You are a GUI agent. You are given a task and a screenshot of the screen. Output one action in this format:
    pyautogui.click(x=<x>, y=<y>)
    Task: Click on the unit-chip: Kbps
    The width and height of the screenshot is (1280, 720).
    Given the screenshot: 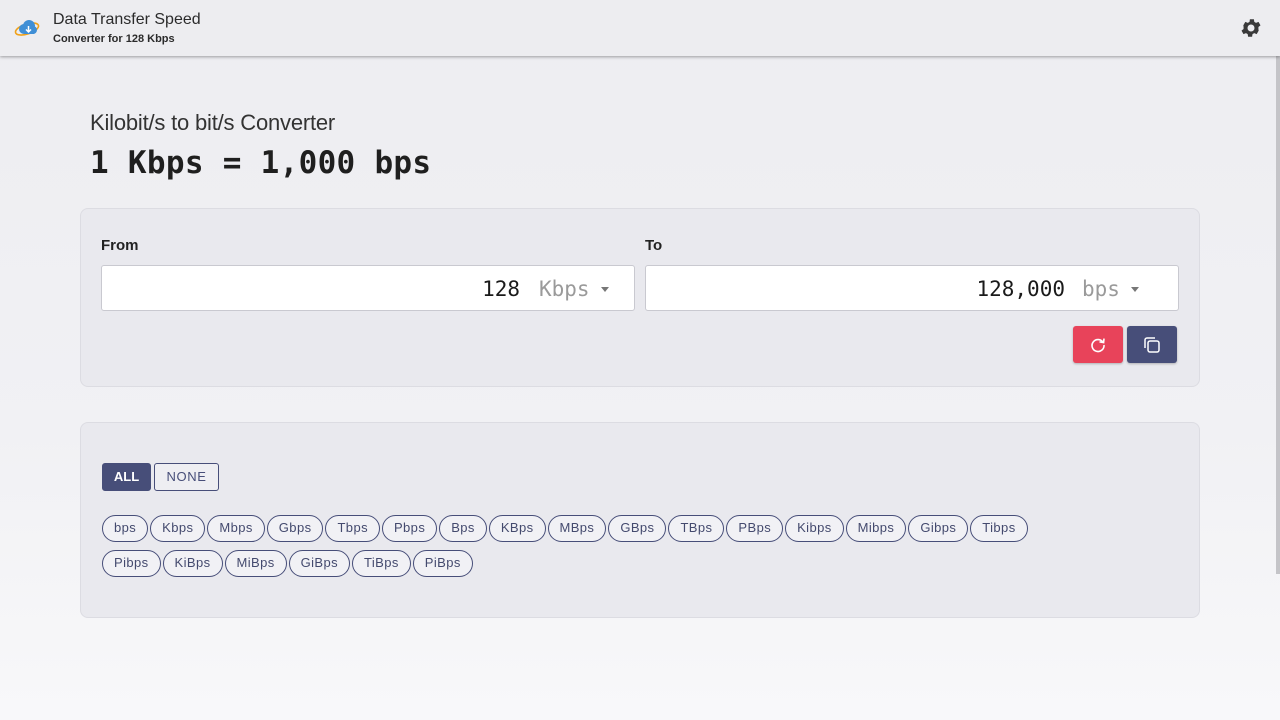 What is the action you would take?
    pyautogui.click(x=178, y=528)
    